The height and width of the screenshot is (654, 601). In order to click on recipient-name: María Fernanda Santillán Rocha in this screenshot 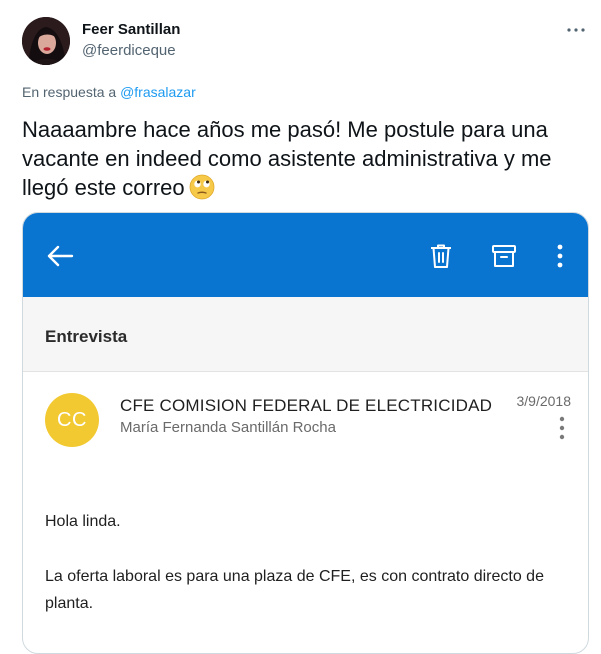, I will do `click(228, 427)`.